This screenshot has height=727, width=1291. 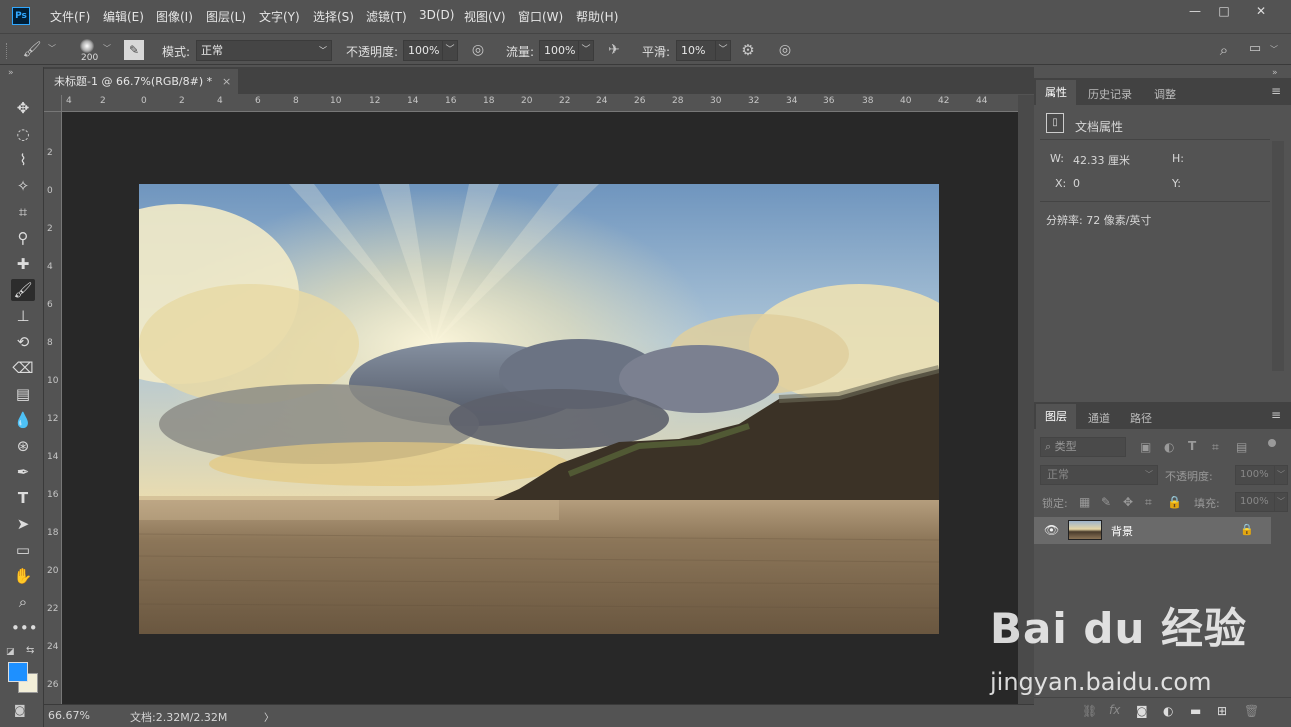 I want to click on menu-select: 选择(S), so click(x=333, y=16).